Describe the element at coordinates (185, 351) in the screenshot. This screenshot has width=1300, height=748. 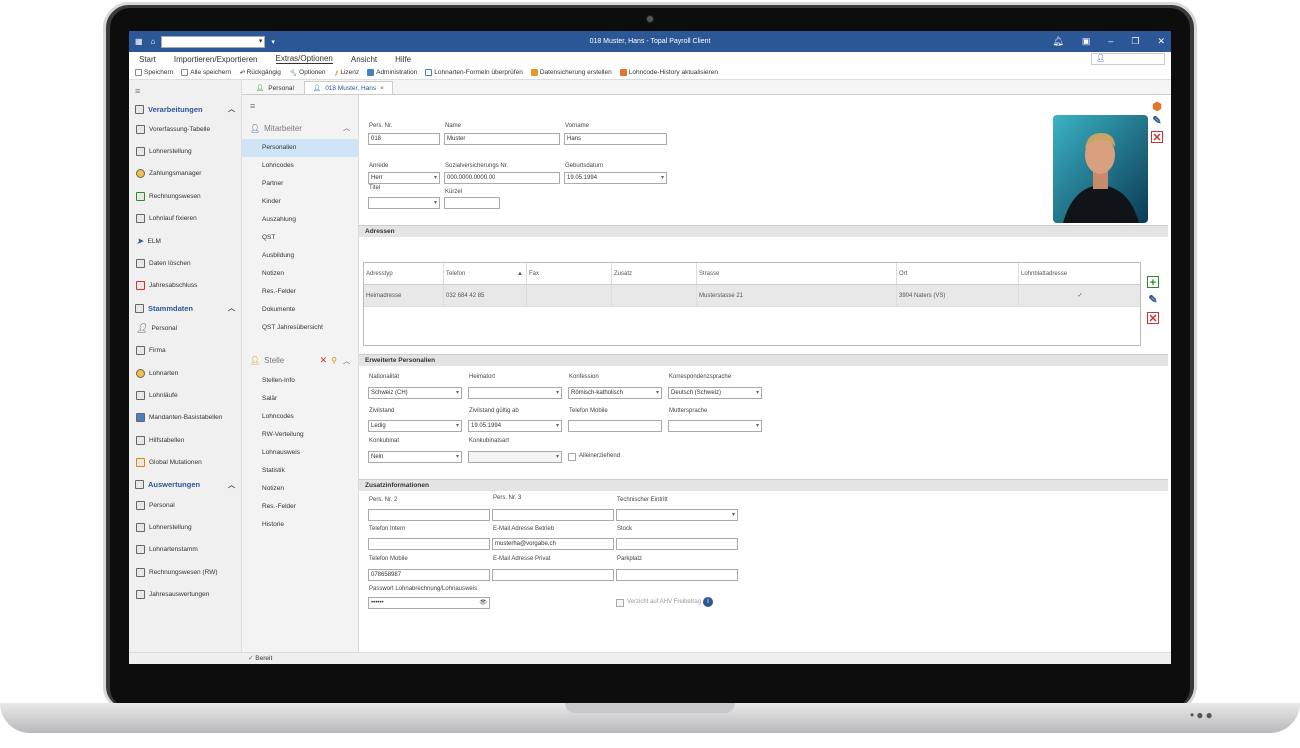
I see `nav-item-firma: Firma` at that location.